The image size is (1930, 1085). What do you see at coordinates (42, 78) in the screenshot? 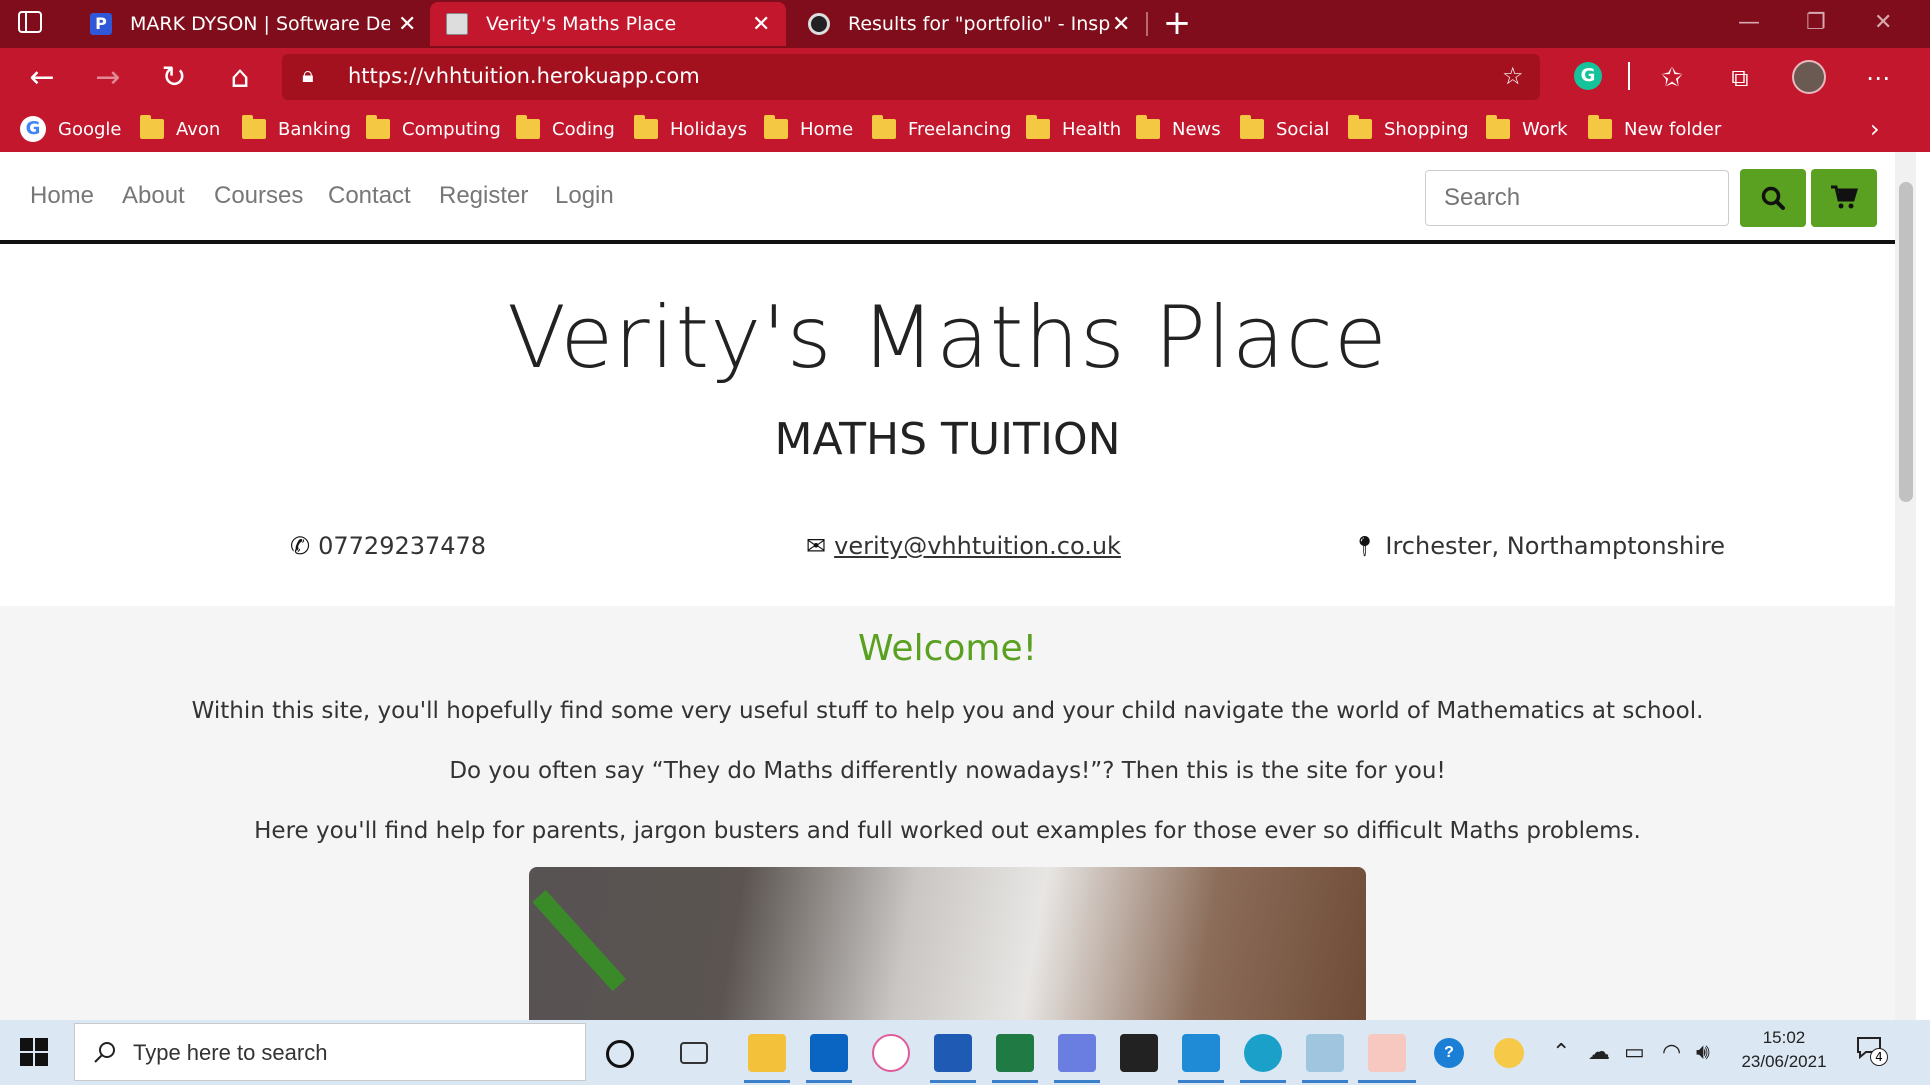
I see `back-arrow-icon: ←` at bounding box center [42, 78].